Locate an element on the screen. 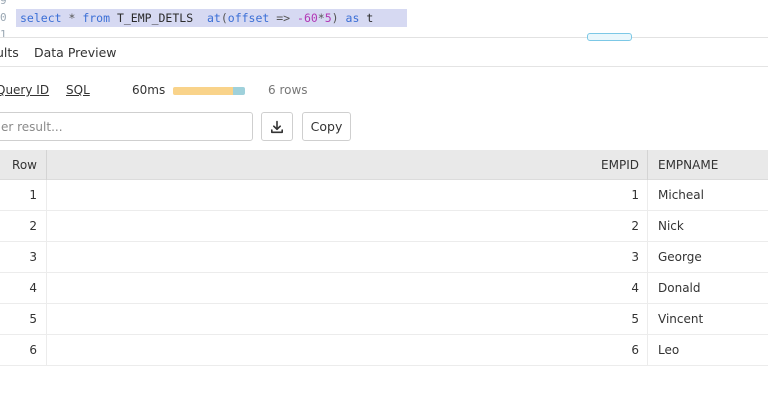  timing-bar is located at coordinates (209, 91).